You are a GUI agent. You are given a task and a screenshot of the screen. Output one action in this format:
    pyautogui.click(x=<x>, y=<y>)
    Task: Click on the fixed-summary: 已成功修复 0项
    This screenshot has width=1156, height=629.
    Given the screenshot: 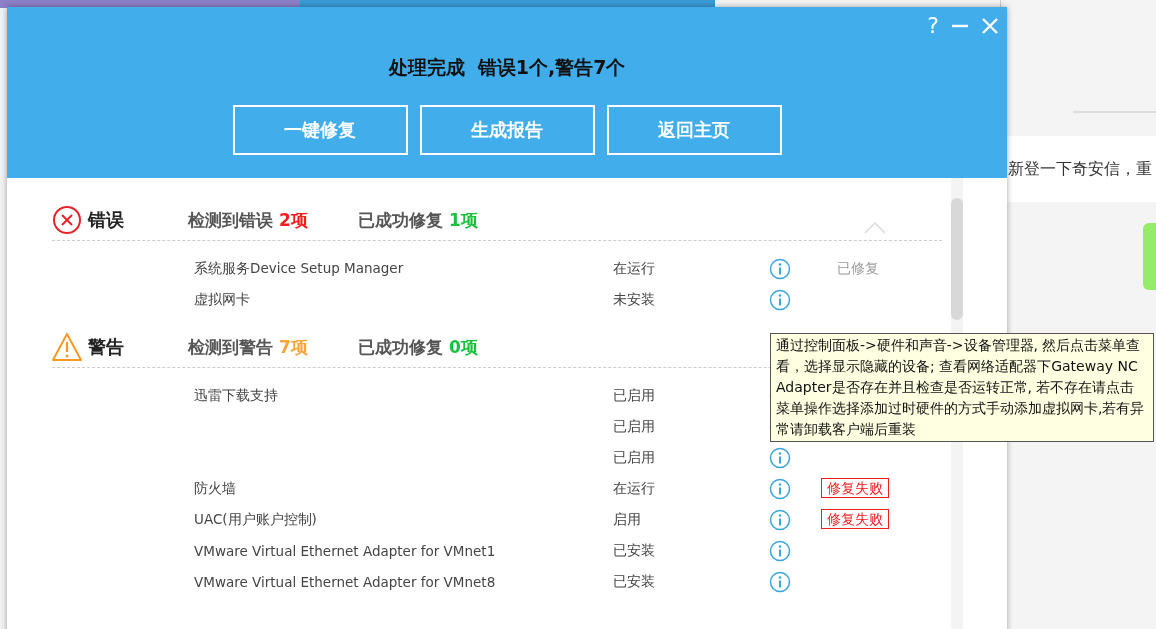 What is the action you would take?
    pyautogui.click(x=418, y=347)
    